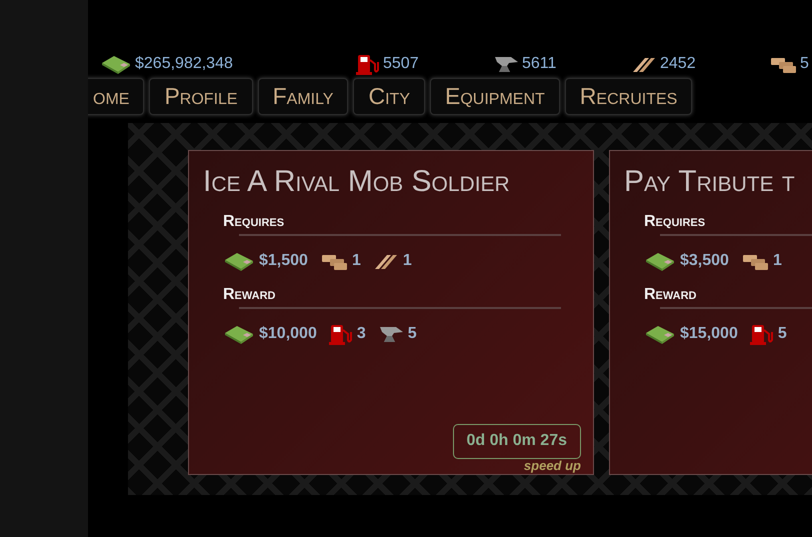 The height and width of the screenshot is (537, 812). I want to click on nav-tab: Recruites, so click(628, 96).